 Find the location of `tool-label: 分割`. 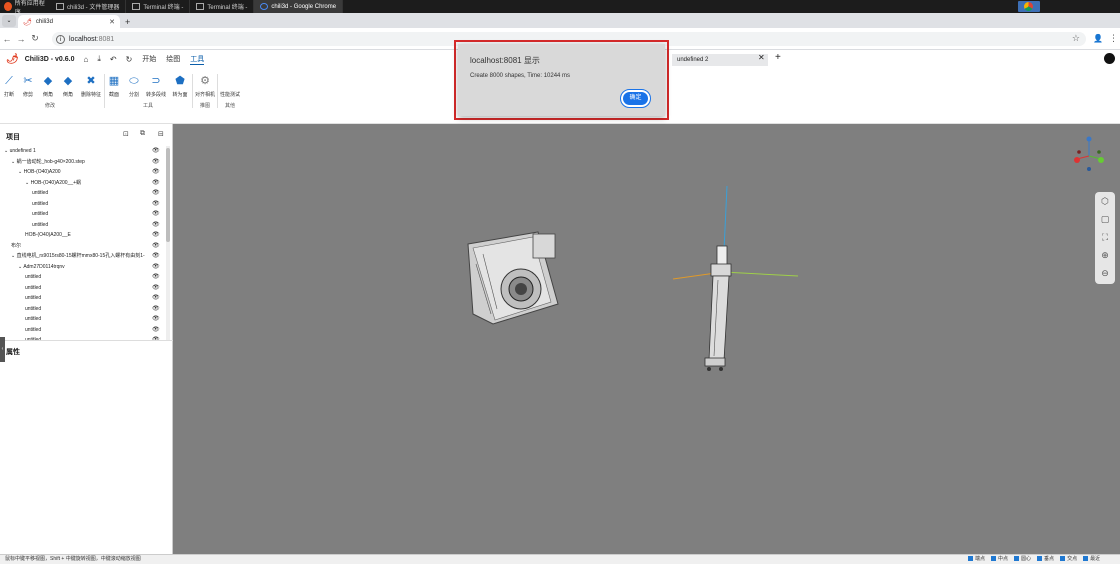

tool-label: 分割 is located at coordinates (133, 95).